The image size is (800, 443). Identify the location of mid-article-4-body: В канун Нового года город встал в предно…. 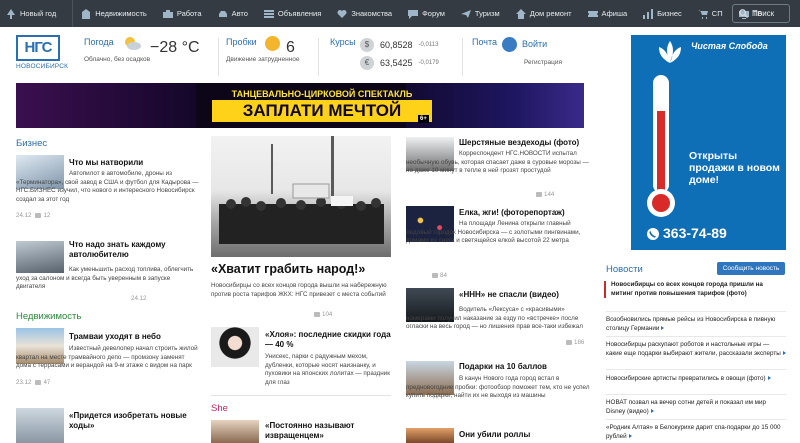
(498, 387).